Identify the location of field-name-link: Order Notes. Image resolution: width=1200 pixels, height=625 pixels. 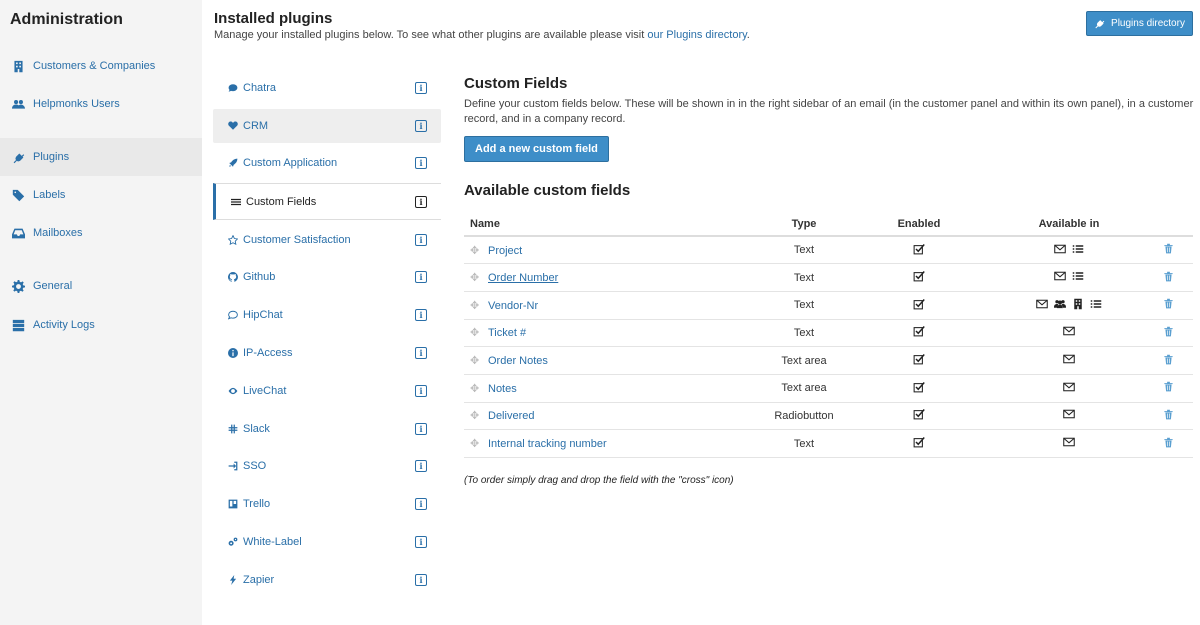
(518, 361).